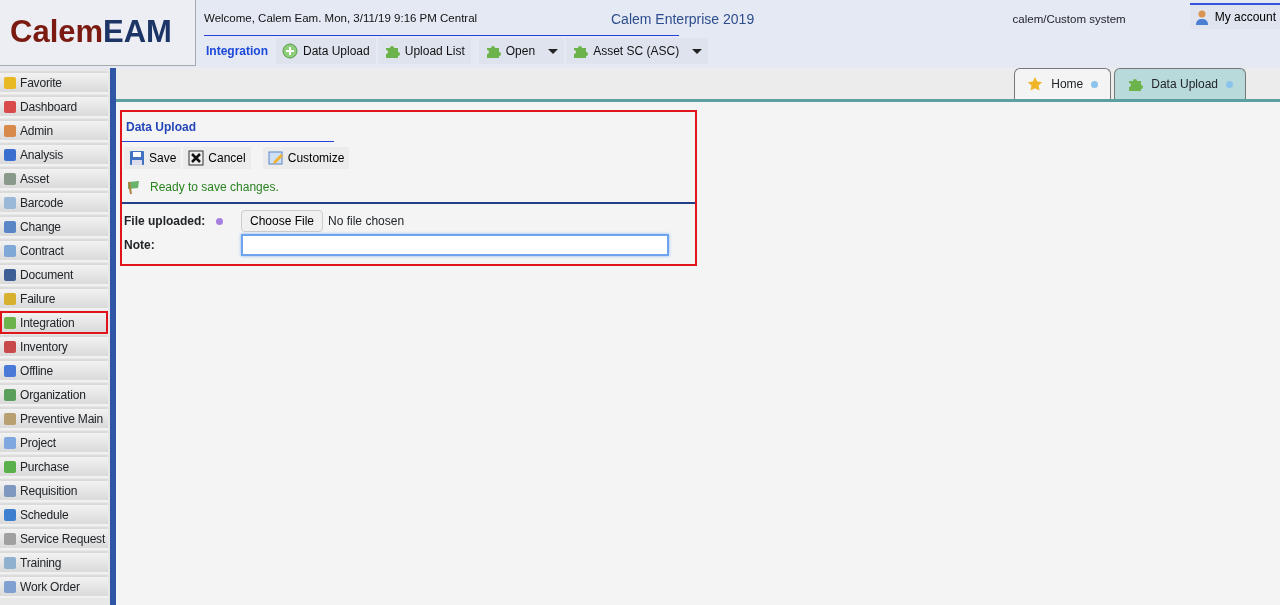  Describe the element at coordinates (196, 158) in the screenshot. I see `close-icon` at that location.